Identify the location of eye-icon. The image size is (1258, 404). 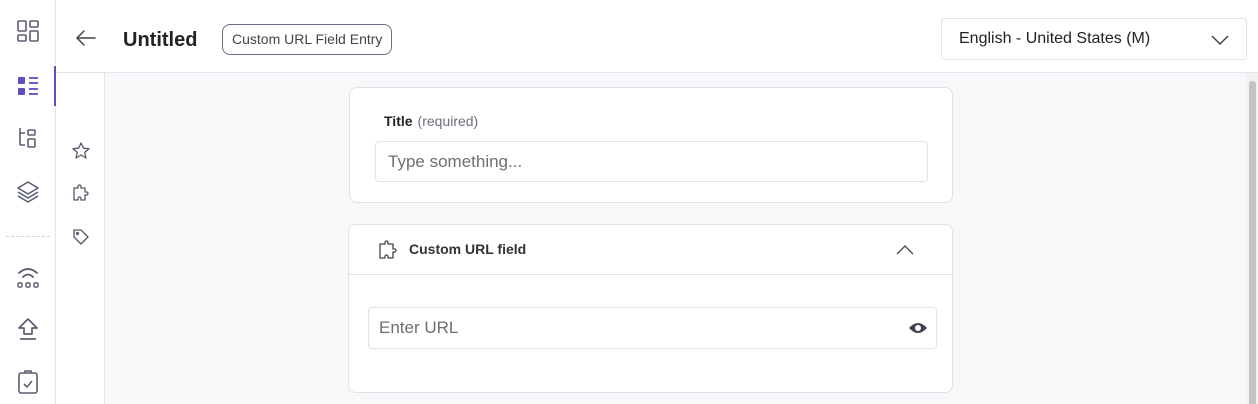
(918, 328).